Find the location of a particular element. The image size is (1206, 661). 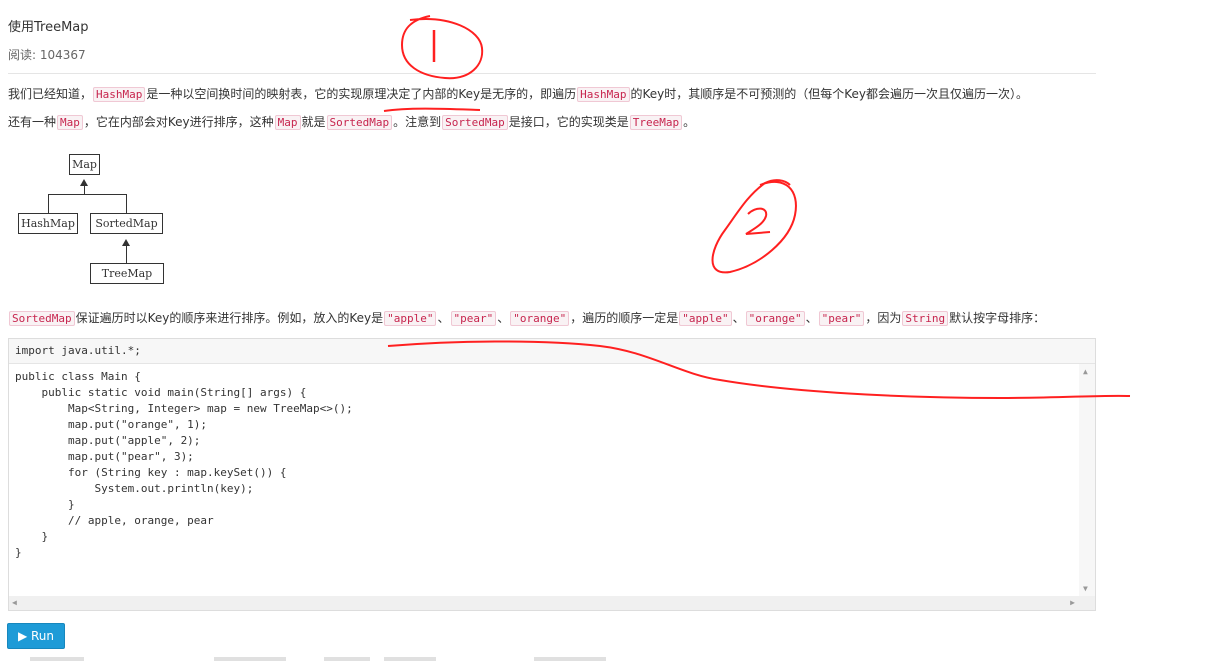

divider is located at coordinates (552, 73).